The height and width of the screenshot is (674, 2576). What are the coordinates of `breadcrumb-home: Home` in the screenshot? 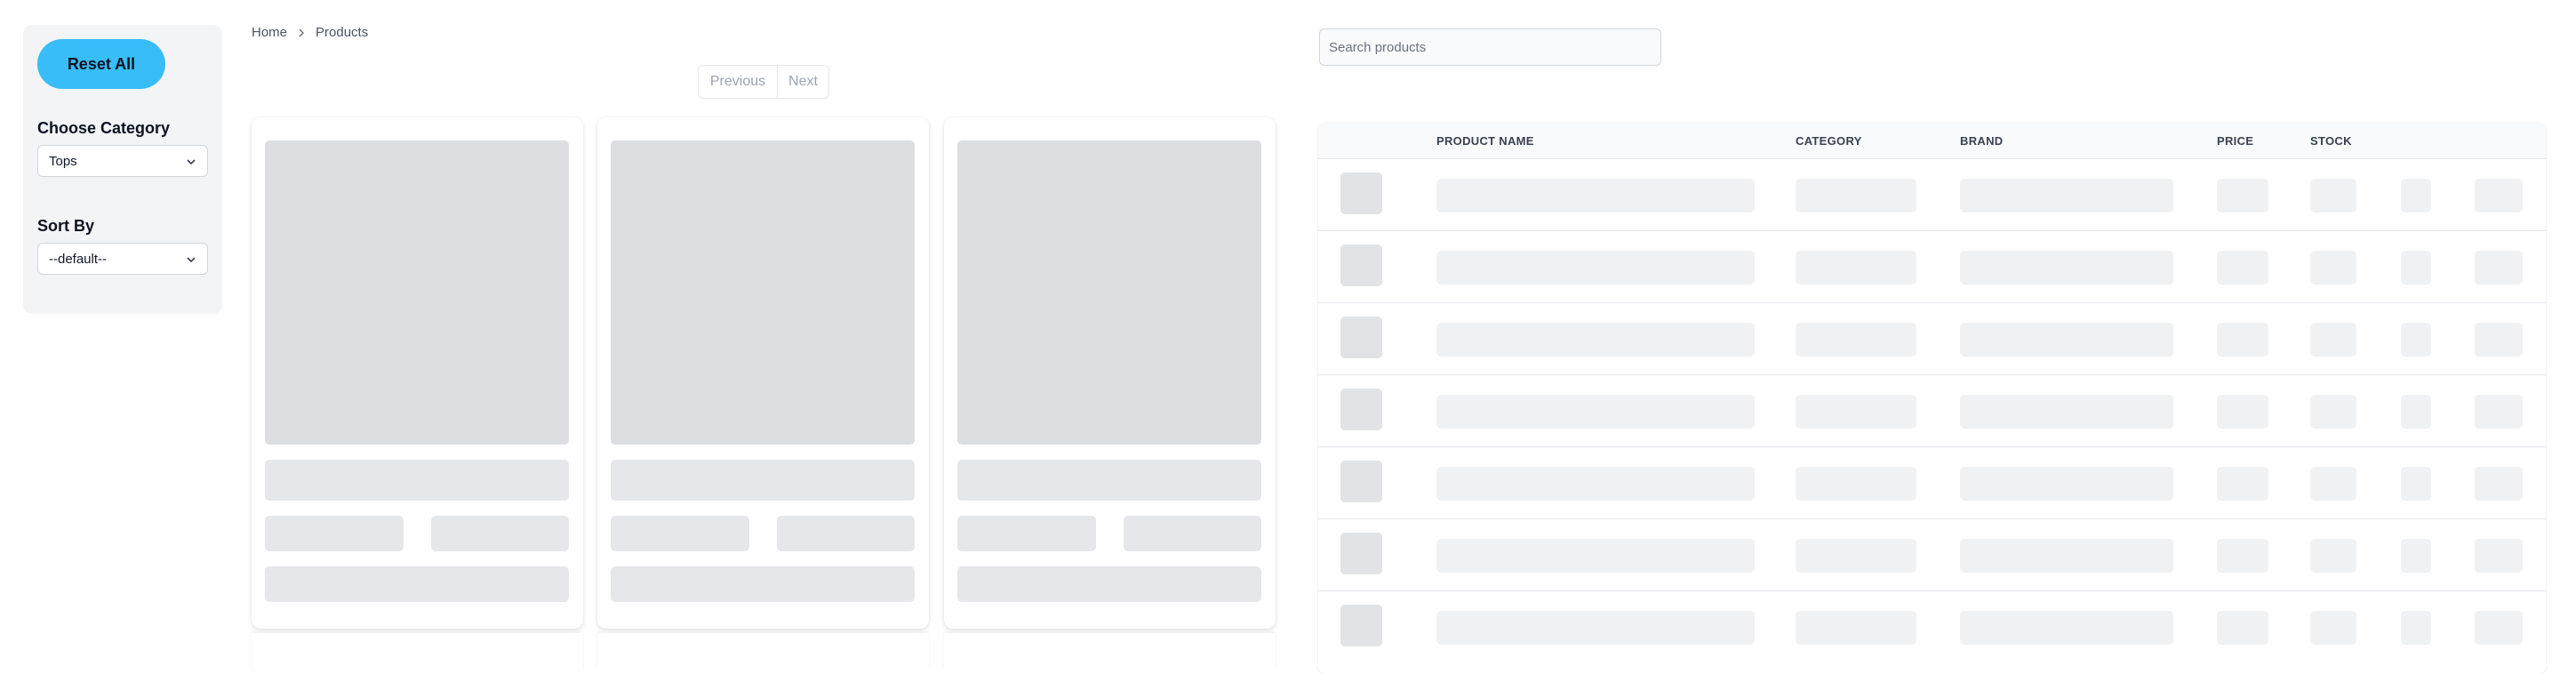 It's located at (269, 32).